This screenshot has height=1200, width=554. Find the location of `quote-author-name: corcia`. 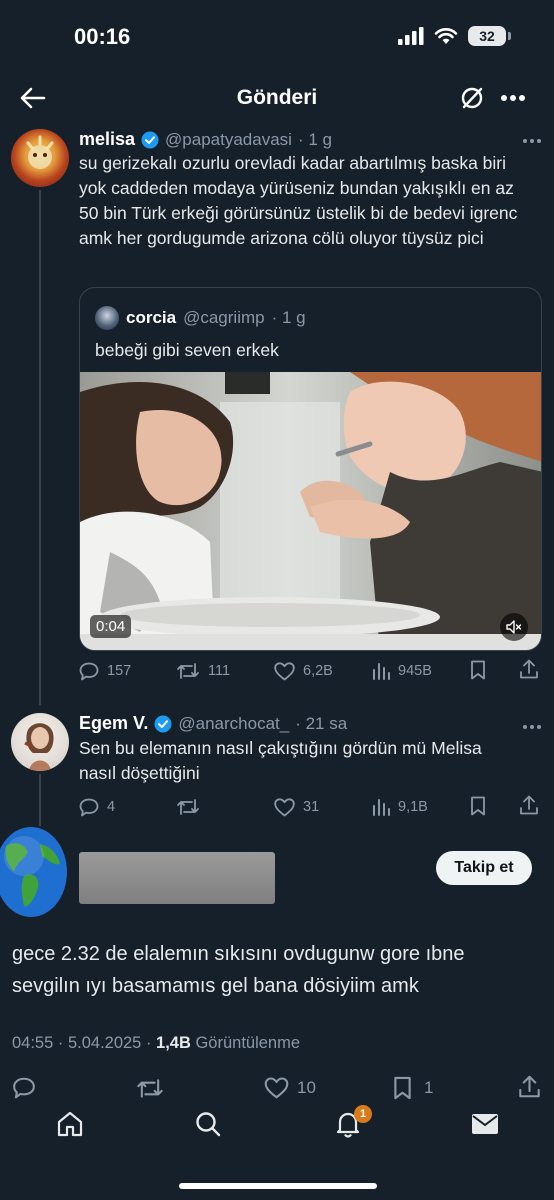

quote-author-name: corcia is located at coordinates (151, 318).